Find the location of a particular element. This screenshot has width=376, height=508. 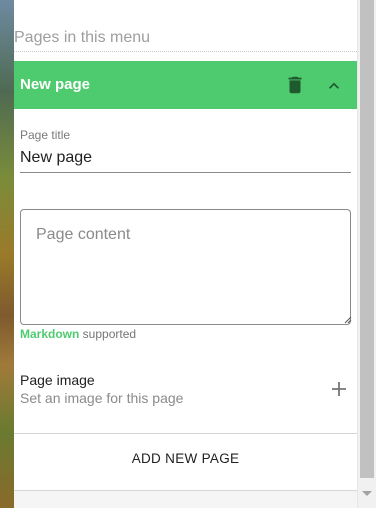

page-image-sublabel: Set an image for this page is located at coordinates (102, 398).